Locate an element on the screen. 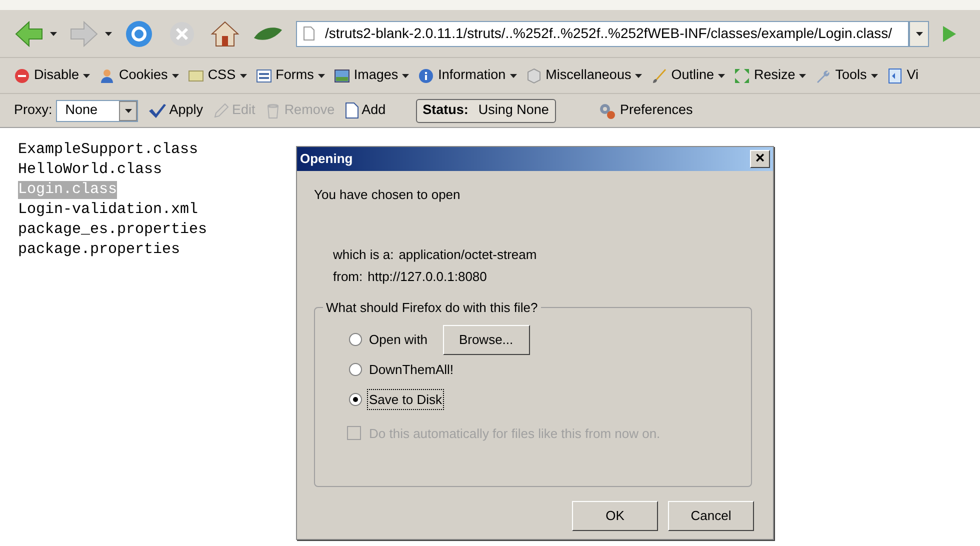 The height and width of the screenshot is (546, 980). prohibited-icon is located at coordinates (22, 76).